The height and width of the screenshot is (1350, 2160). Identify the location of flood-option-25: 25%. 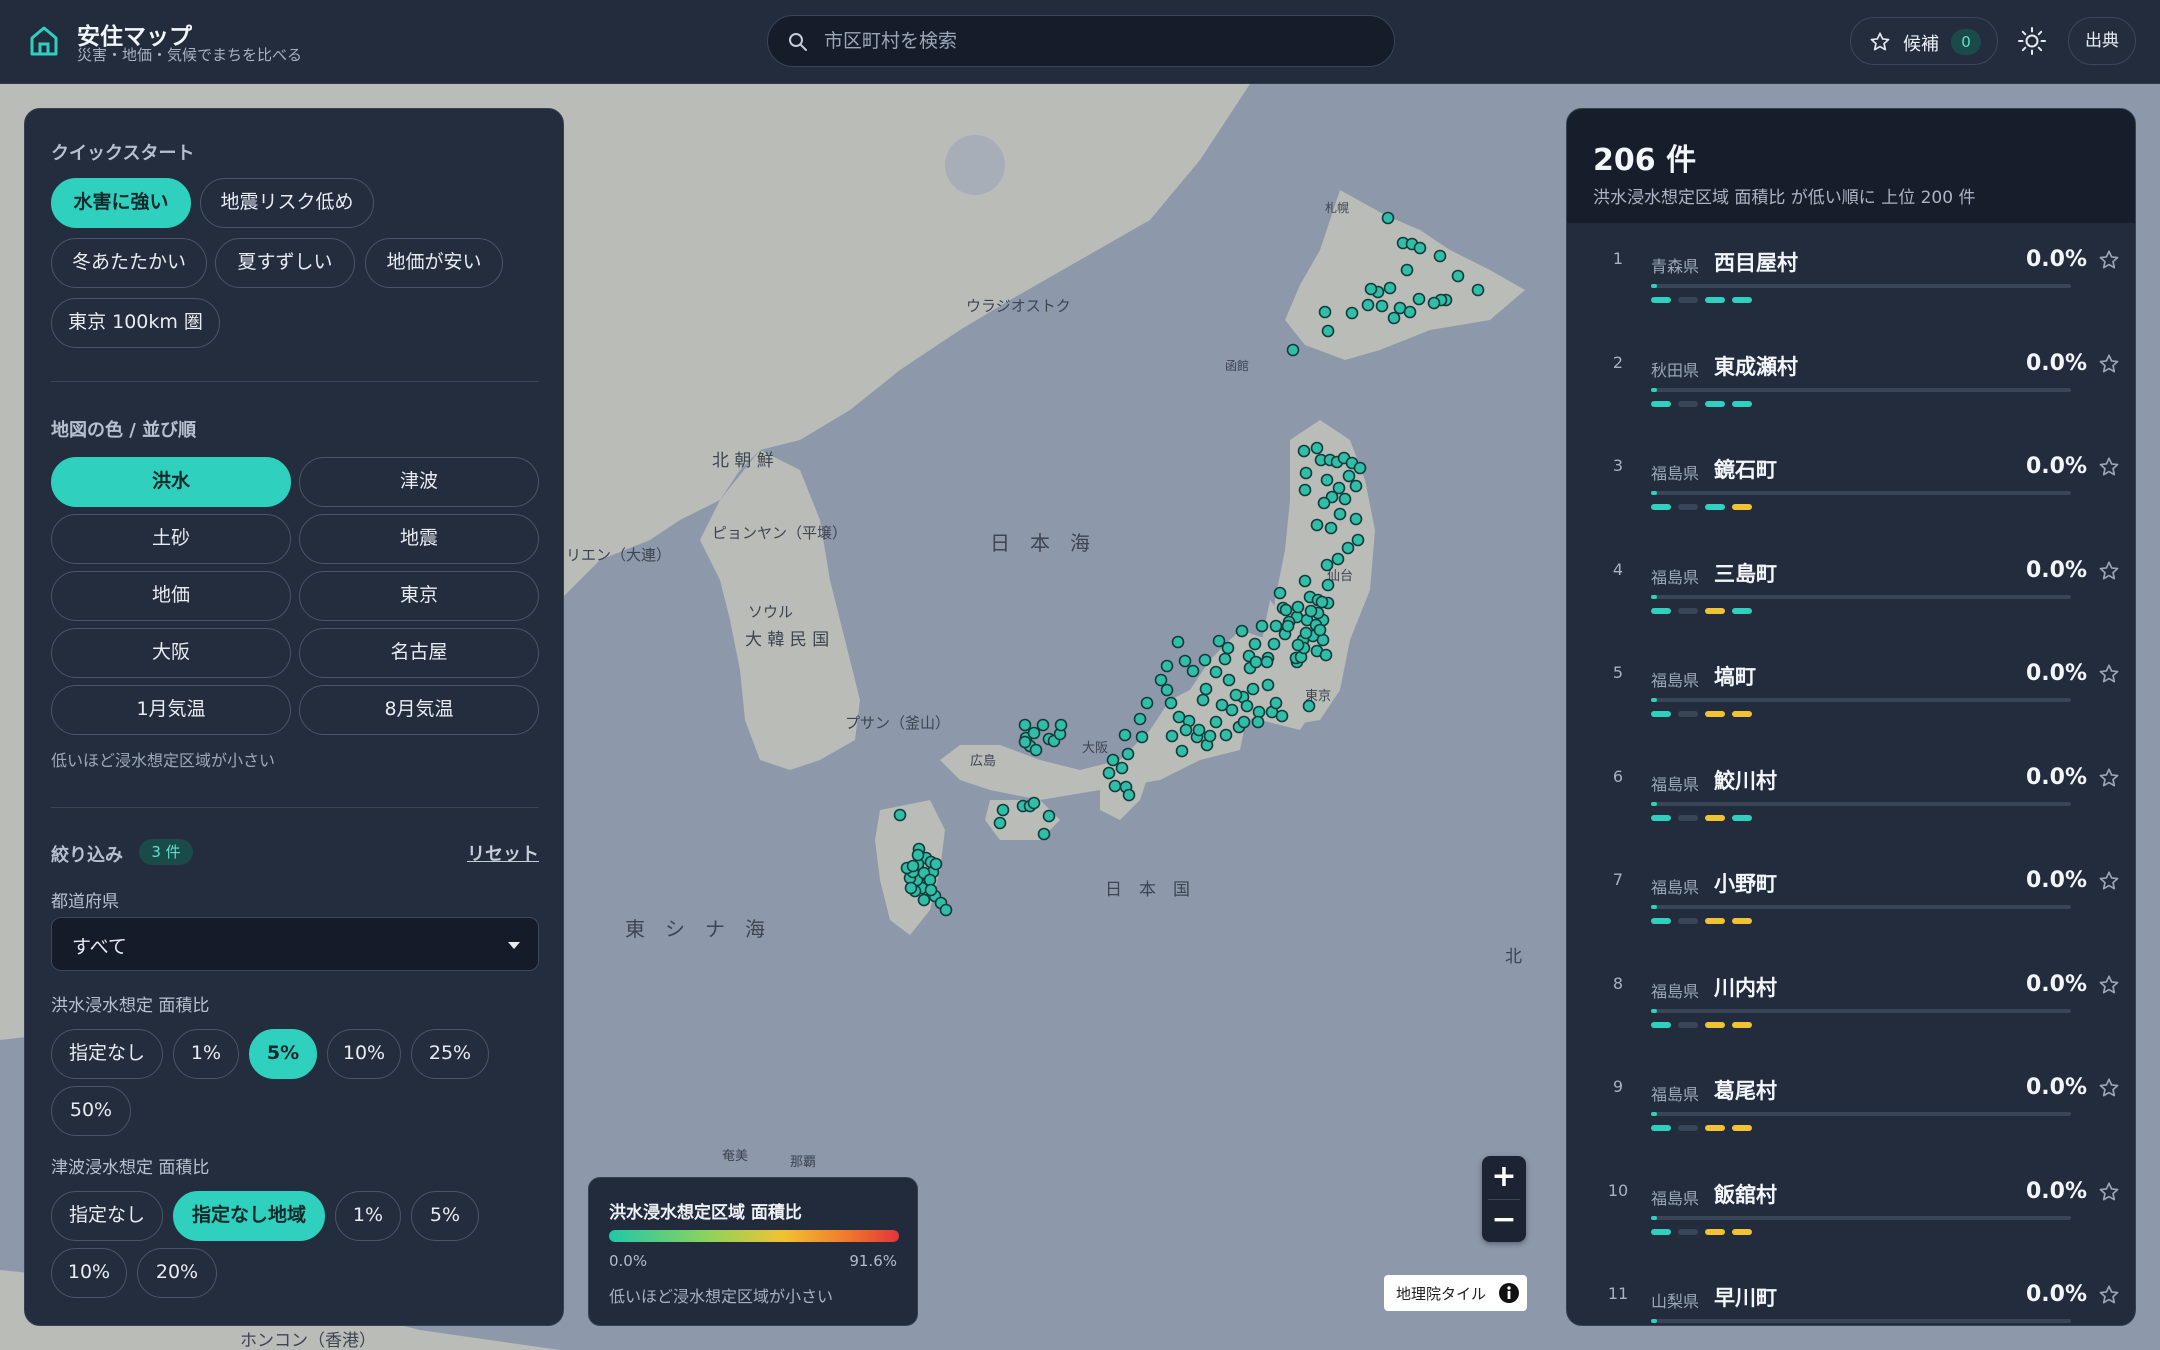
(450, 1054).